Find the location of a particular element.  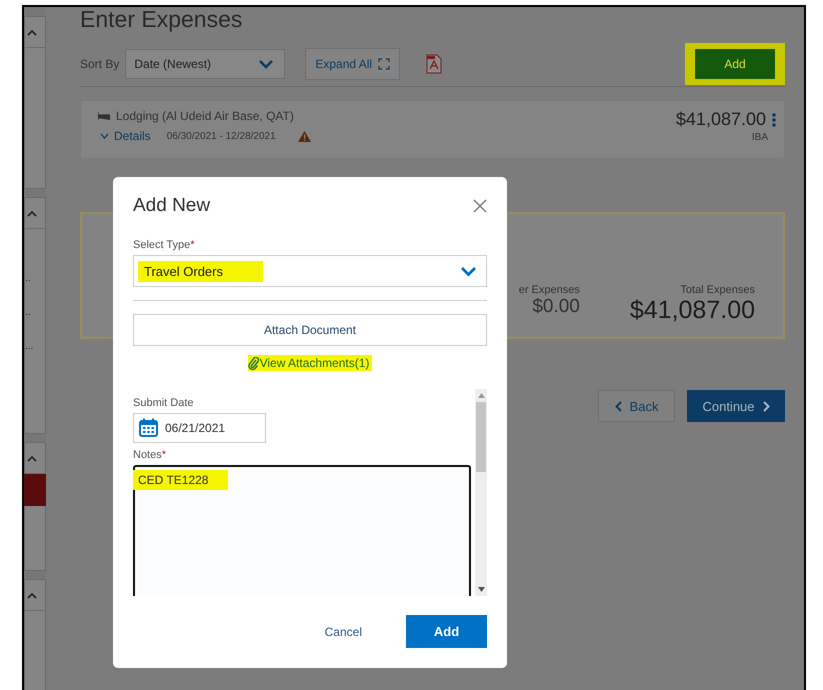

summary-value: $0.00 is located at coordinates (556, 307).